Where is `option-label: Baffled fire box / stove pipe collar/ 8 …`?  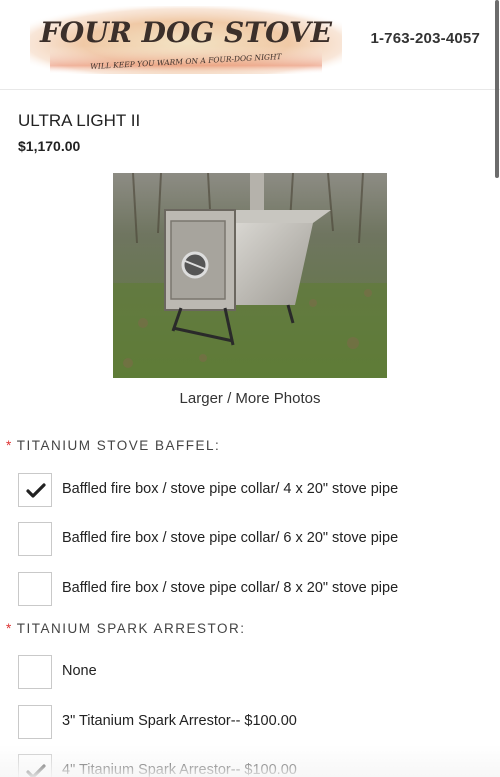 option-label: Baffled fire box / stove pipe collar/ 8 … is located at coordinates (230, 588).